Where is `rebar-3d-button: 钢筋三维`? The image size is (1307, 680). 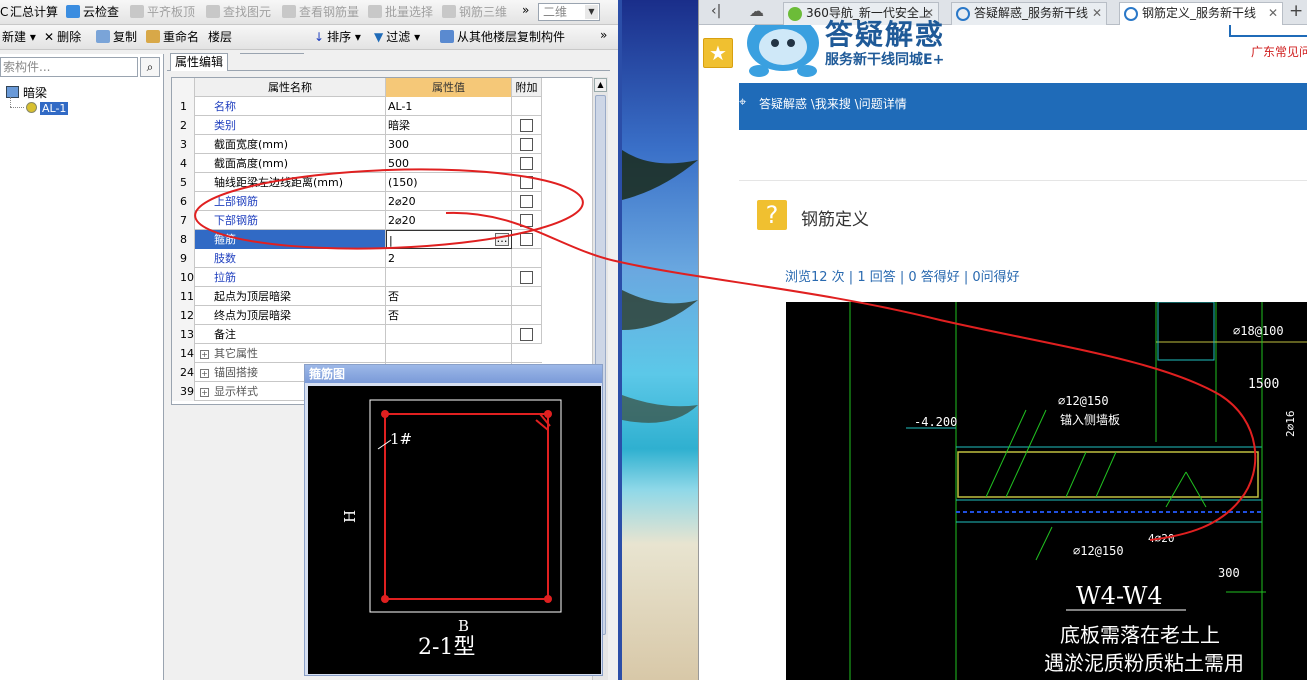
rebar-3d-button: 钢筋三维 is located at coordinates (474, 12).